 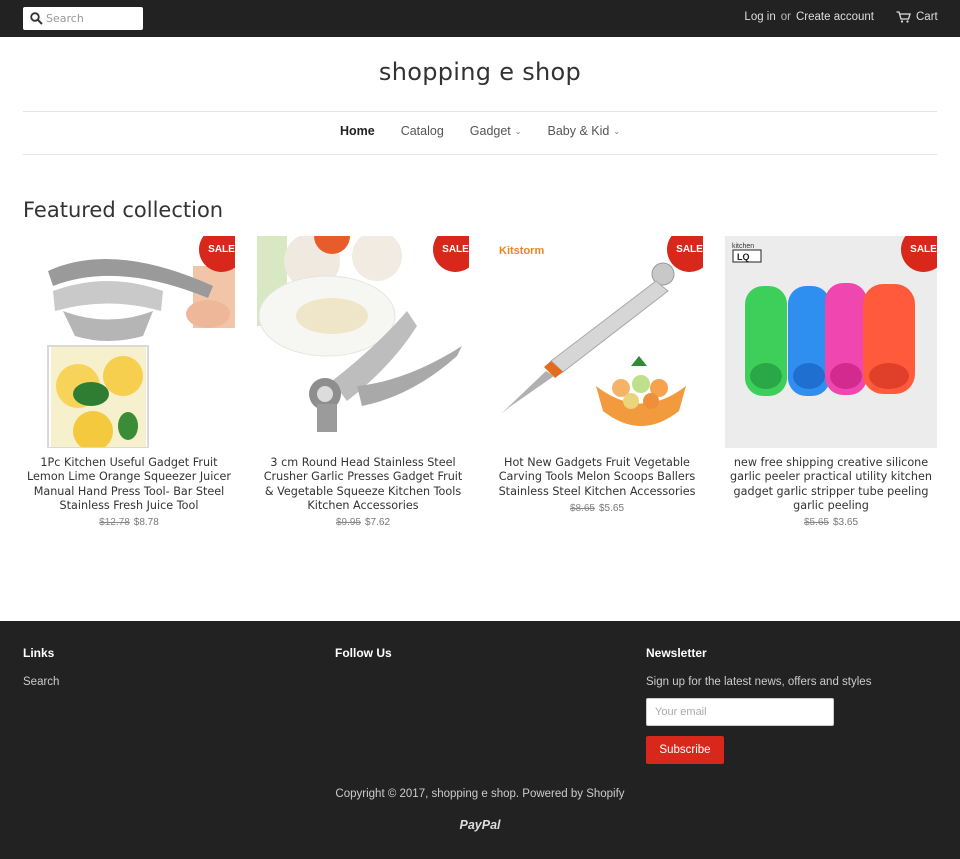 What do you see at coordinates (114, 523) in the screenshot?
I see `original-price: $12.78` at bounding box center [114, 523].